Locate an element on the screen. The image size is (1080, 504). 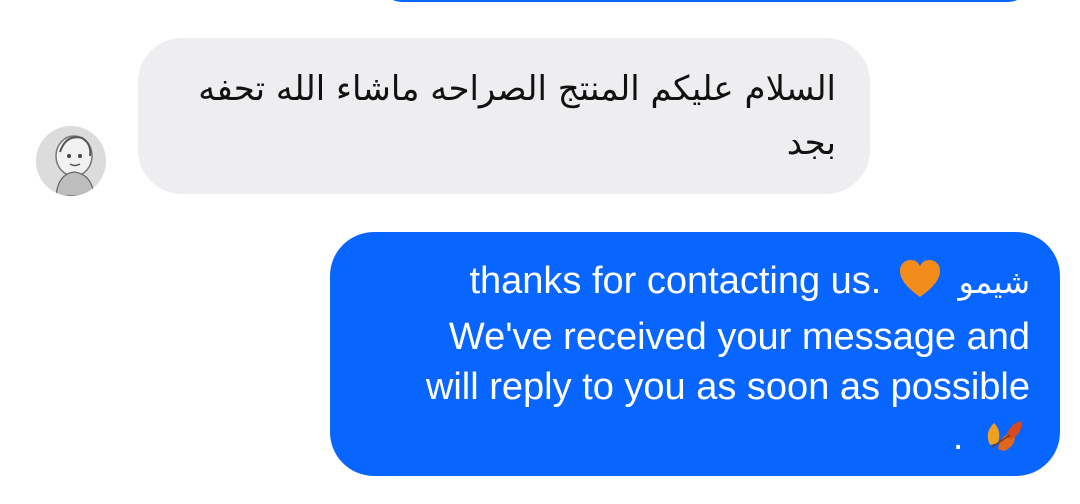
orange-heart-icon is located at coordinates (920, 285).